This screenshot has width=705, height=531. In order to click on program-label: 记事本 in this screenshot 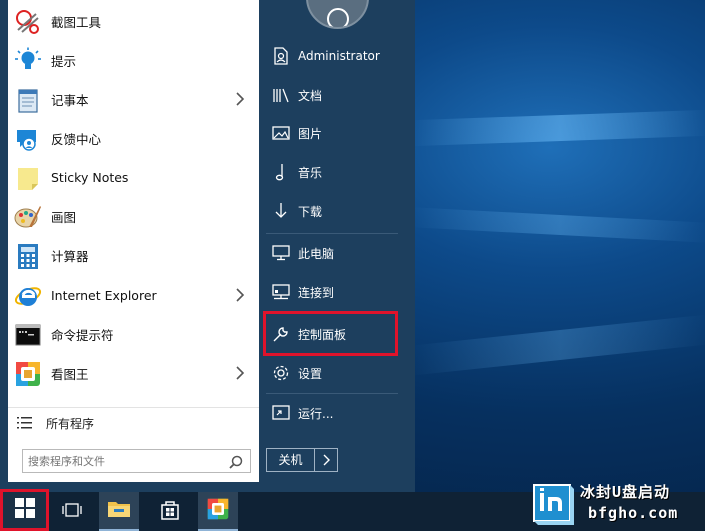, I will do `click(70, 100)`.